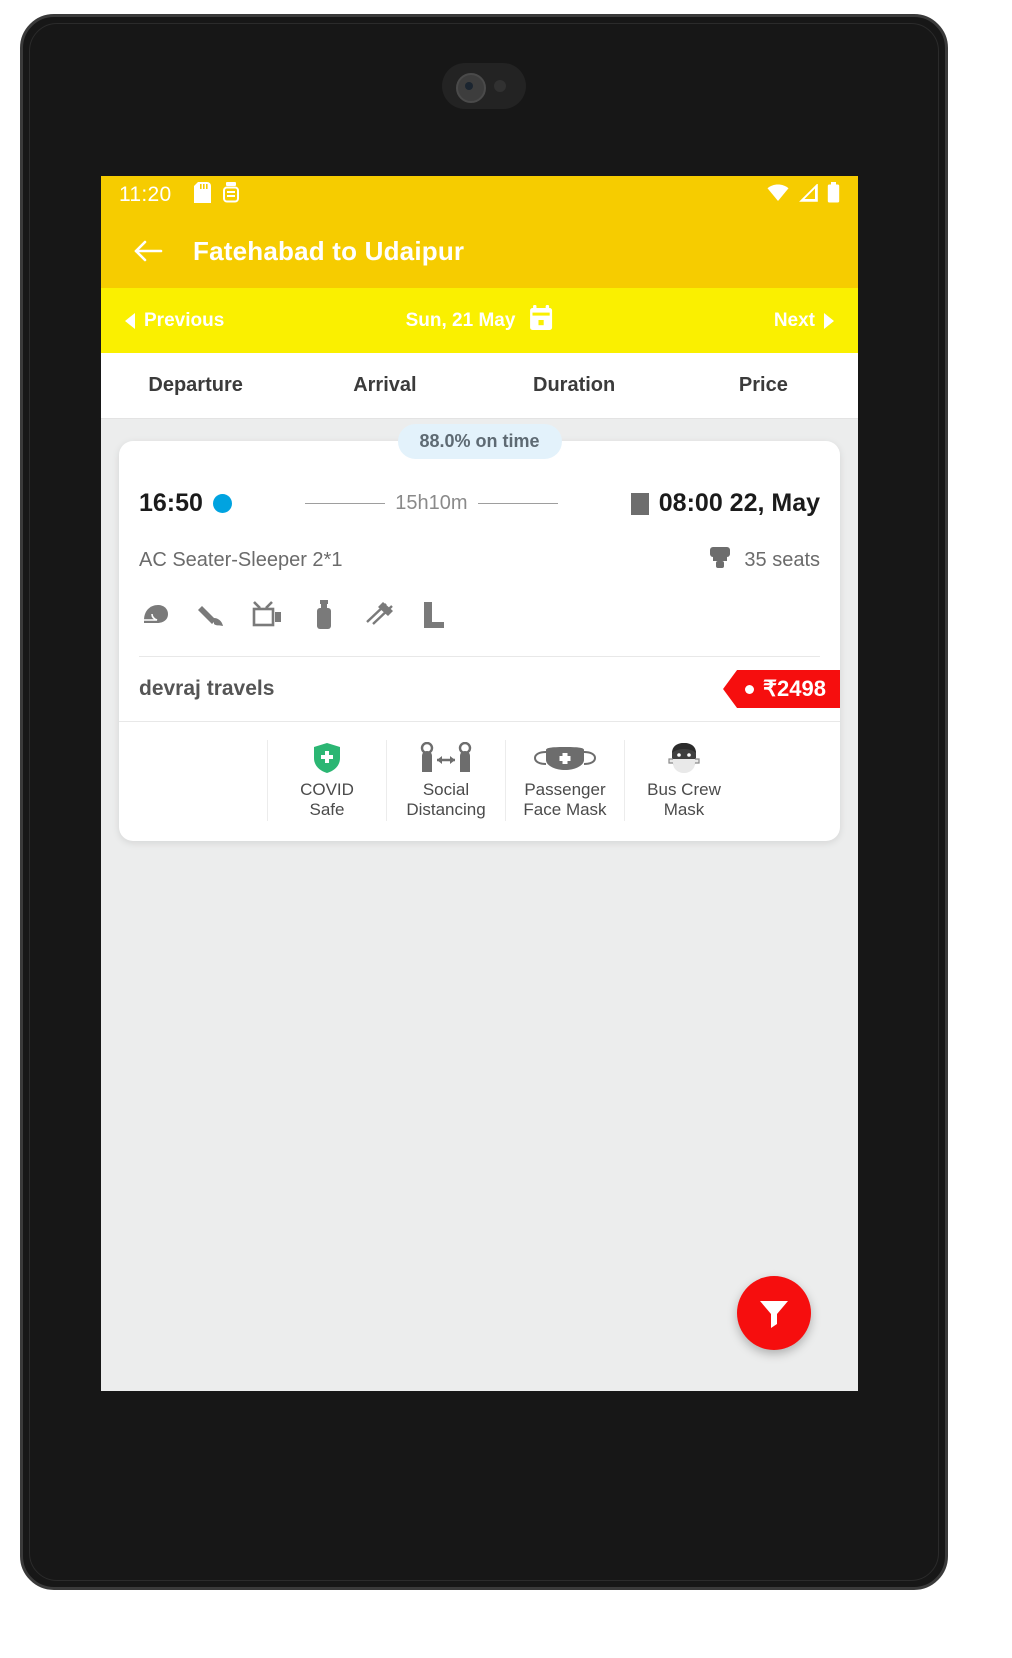 The height and width of the screenshot is (1658, 1012). I want to click on departure-time-block: 16:50, so click(185, 503).